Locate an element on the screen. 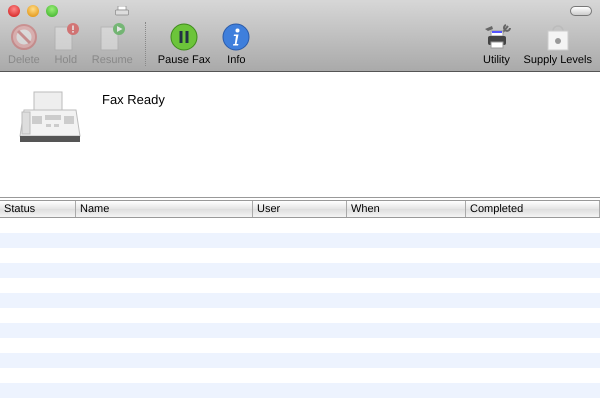  toolbar-button: Pause Fax is located at coordinates (184, 44).